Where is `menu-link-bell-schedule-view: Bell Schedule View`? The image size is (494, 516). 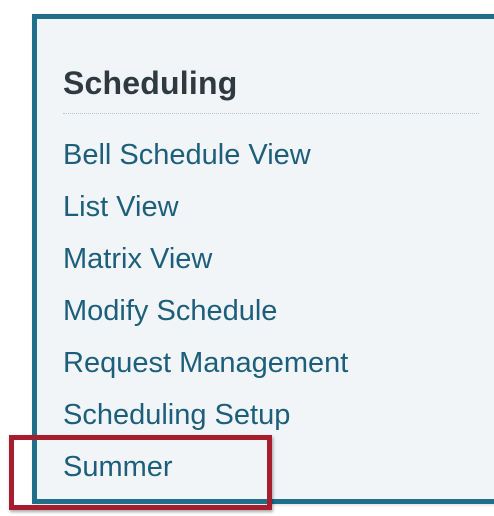
menu-link-bell-schedule-view: Bell Schedule View is located at coordinates (205, 161).